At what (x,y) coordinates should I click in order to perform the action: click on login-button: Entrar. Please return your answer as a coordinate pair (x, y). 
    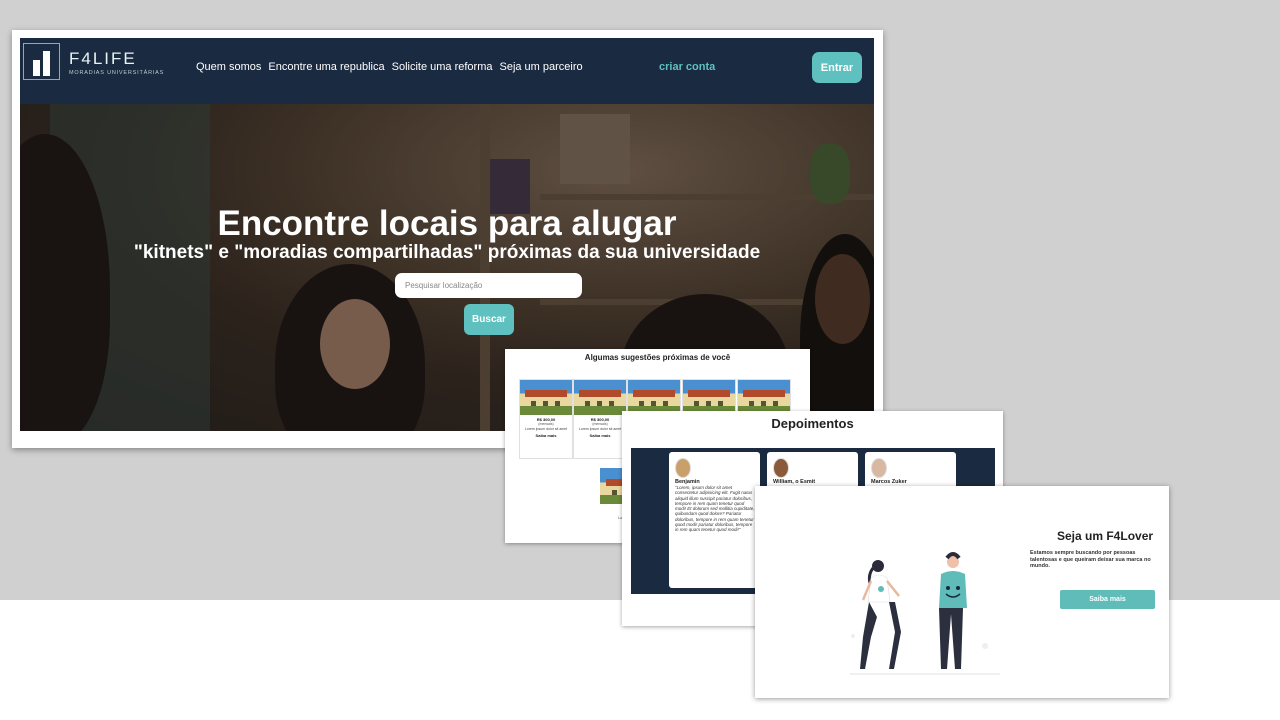
    Looking at the image, I should click on (837, 67).